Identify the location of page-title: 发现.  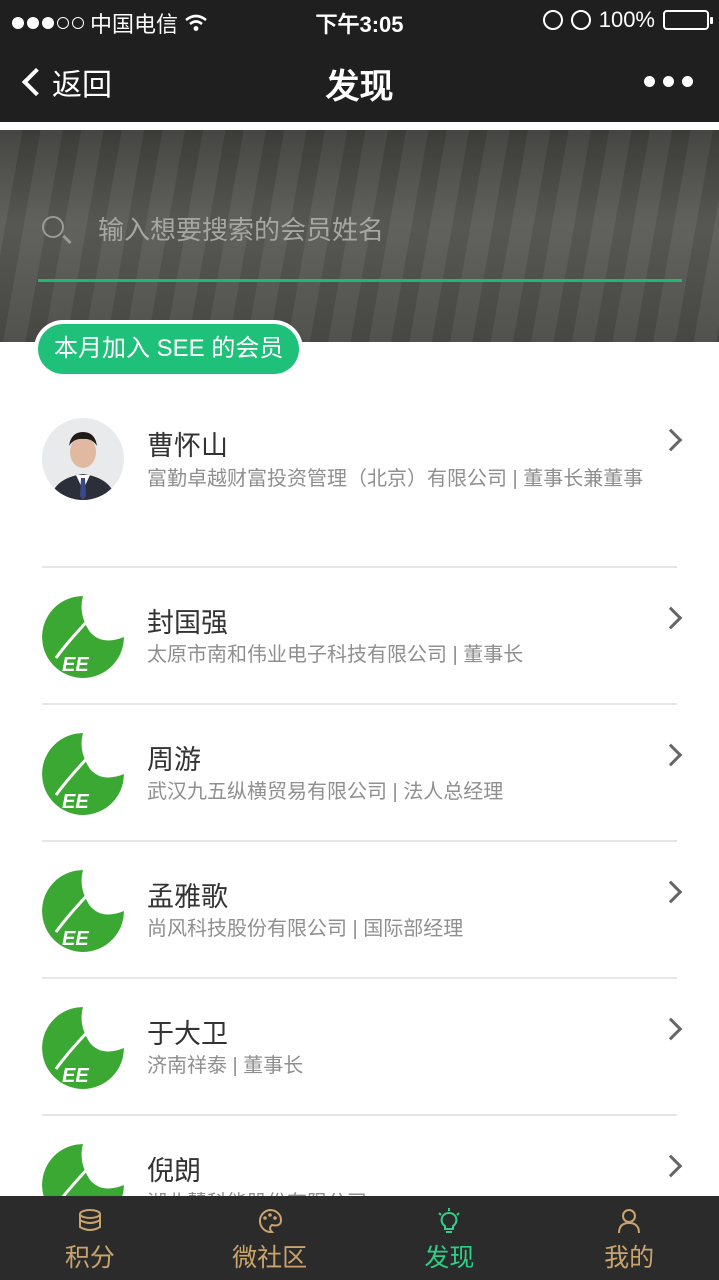
(359, 87).